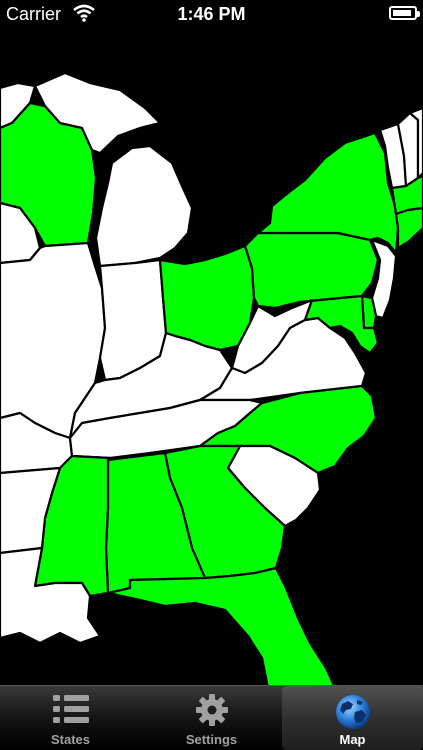  I want to click on tab-states: States, so click(70, 718).